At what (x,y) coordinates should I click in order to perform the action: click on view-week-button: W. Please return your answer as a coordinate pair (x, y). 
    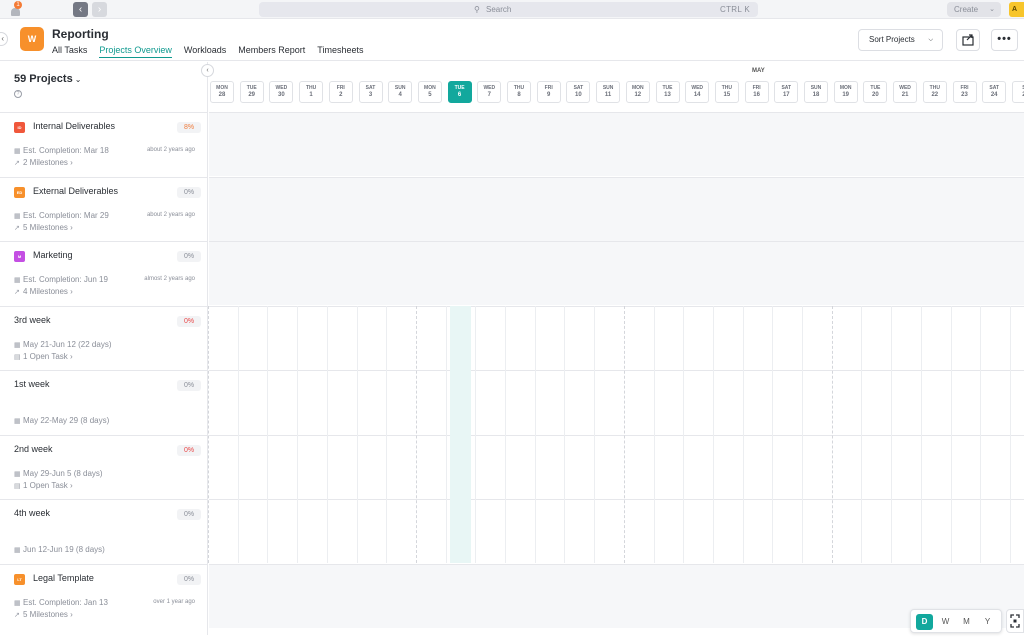
    Looking at the image, I should click on (945, 622).